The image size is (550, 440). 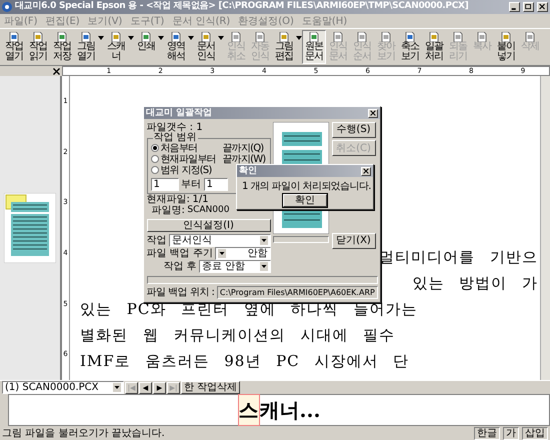 I want to click on close-icon, so click(x=56, y=71).